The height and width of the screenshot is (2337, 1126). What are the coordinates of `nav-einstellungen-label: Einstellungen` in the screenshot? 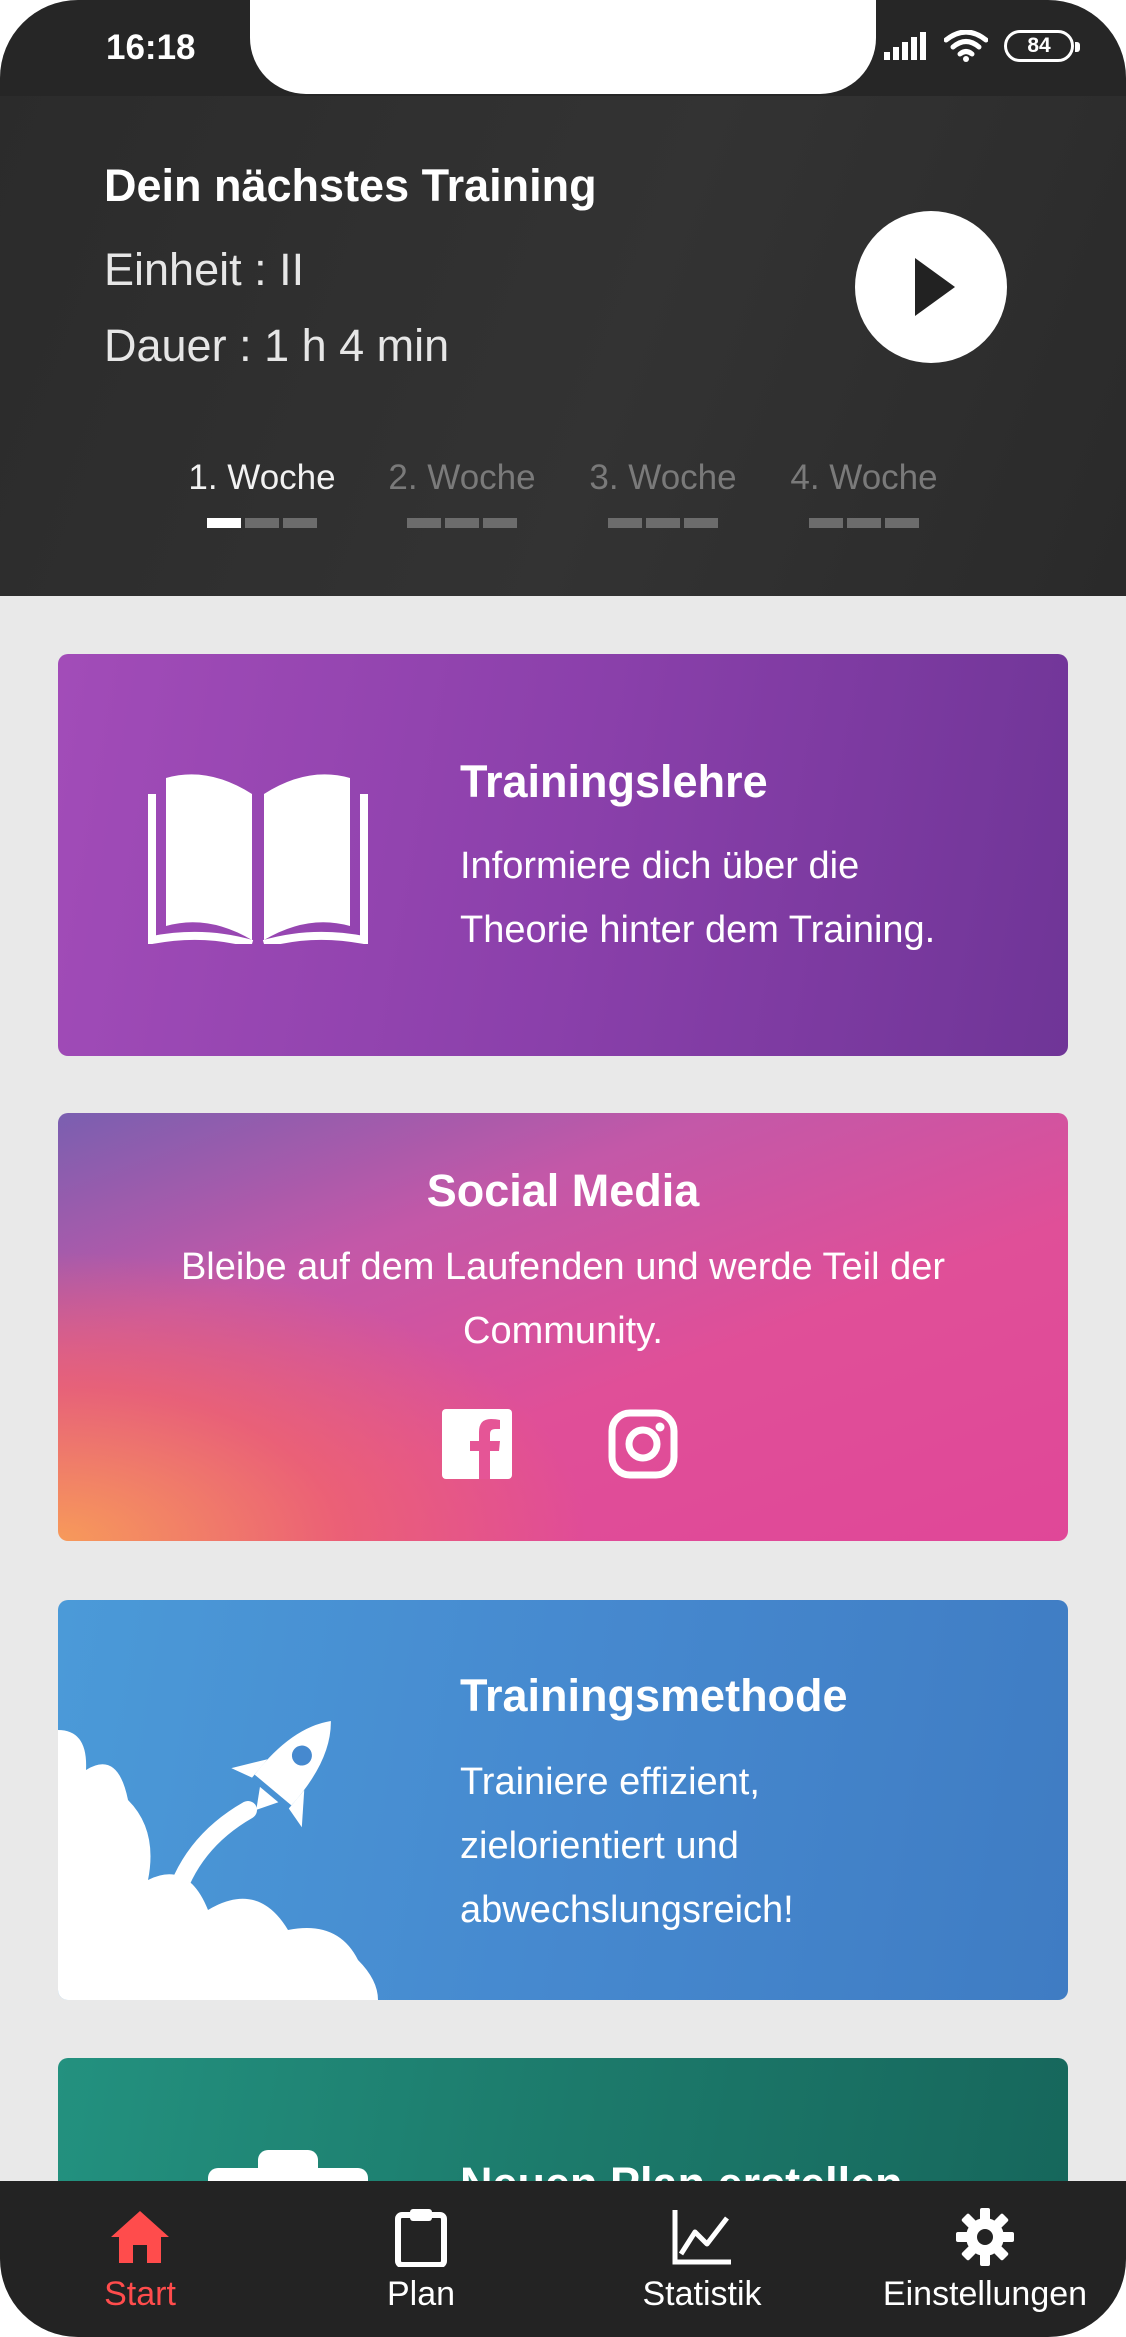 It's located at (985, 2294).